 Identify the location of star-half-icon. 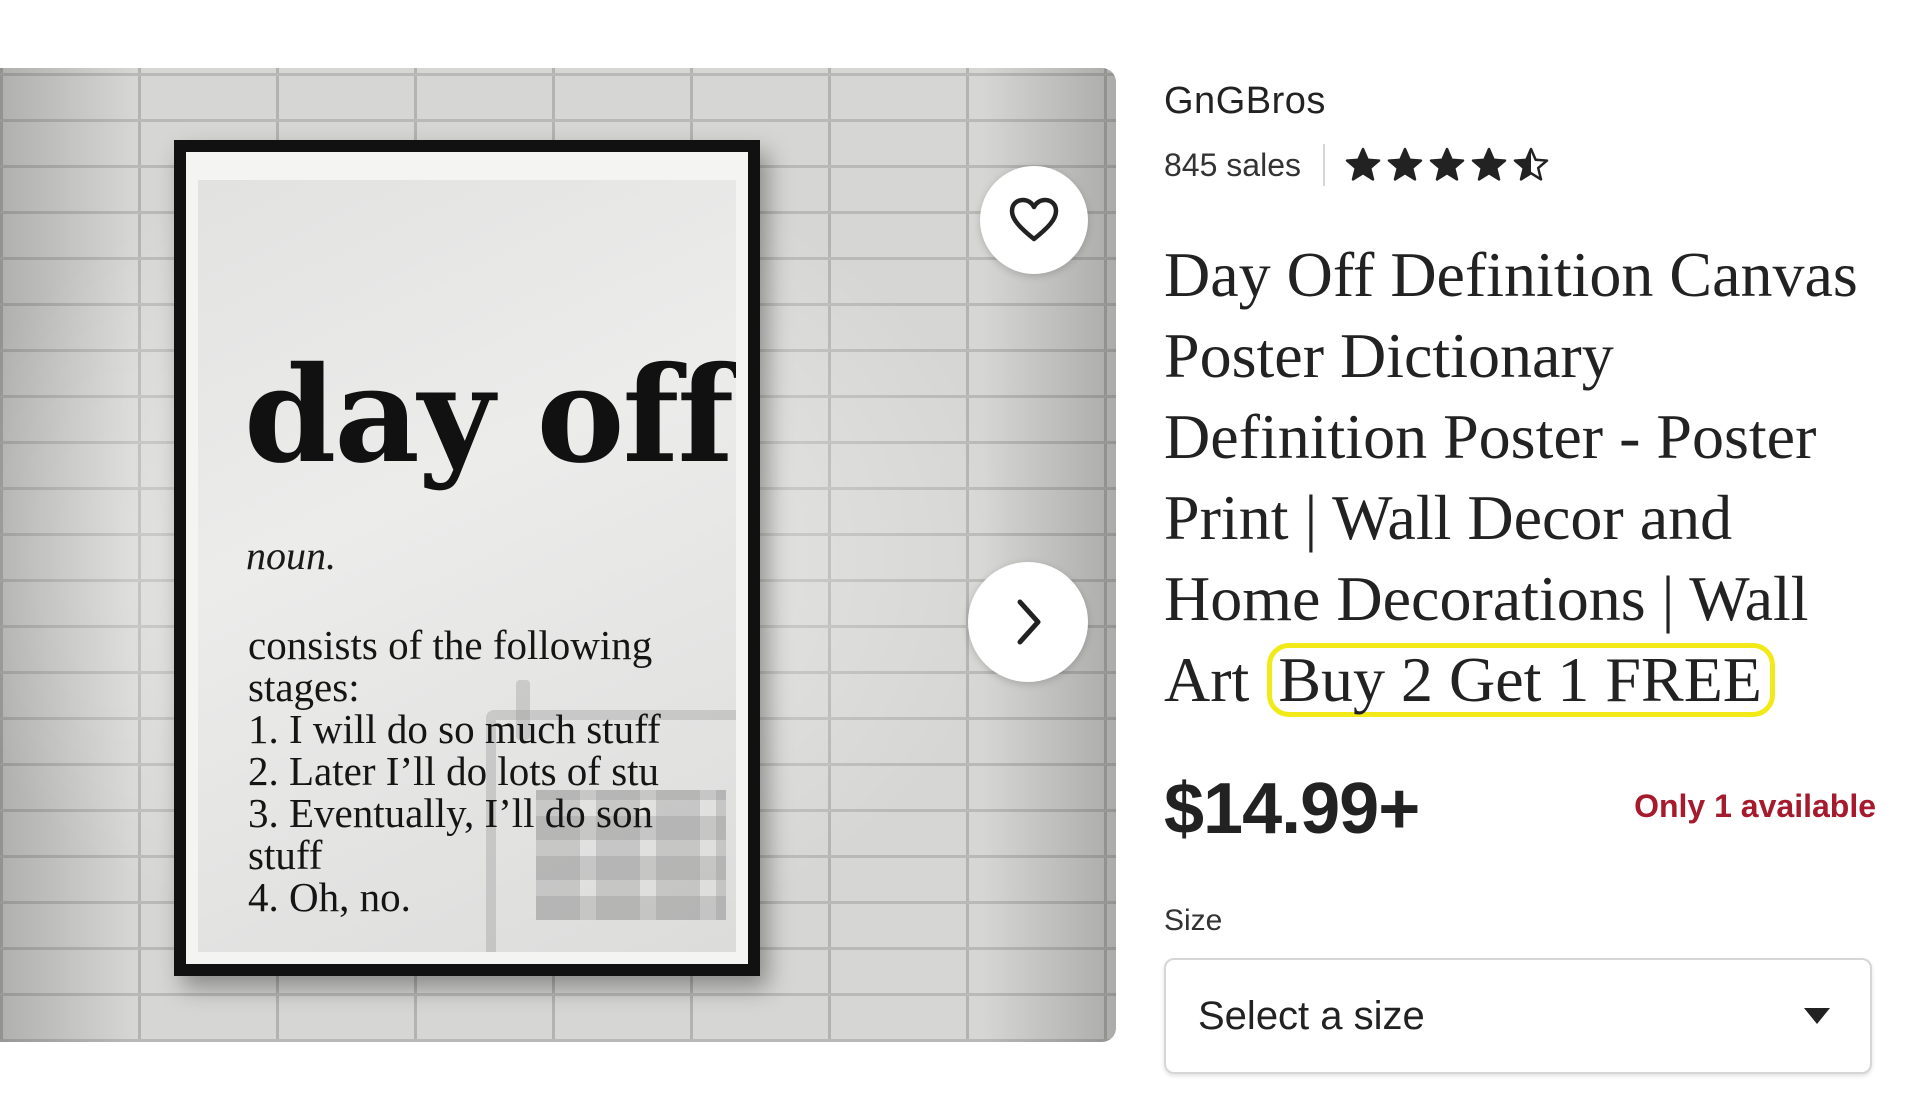
(1531, 164).